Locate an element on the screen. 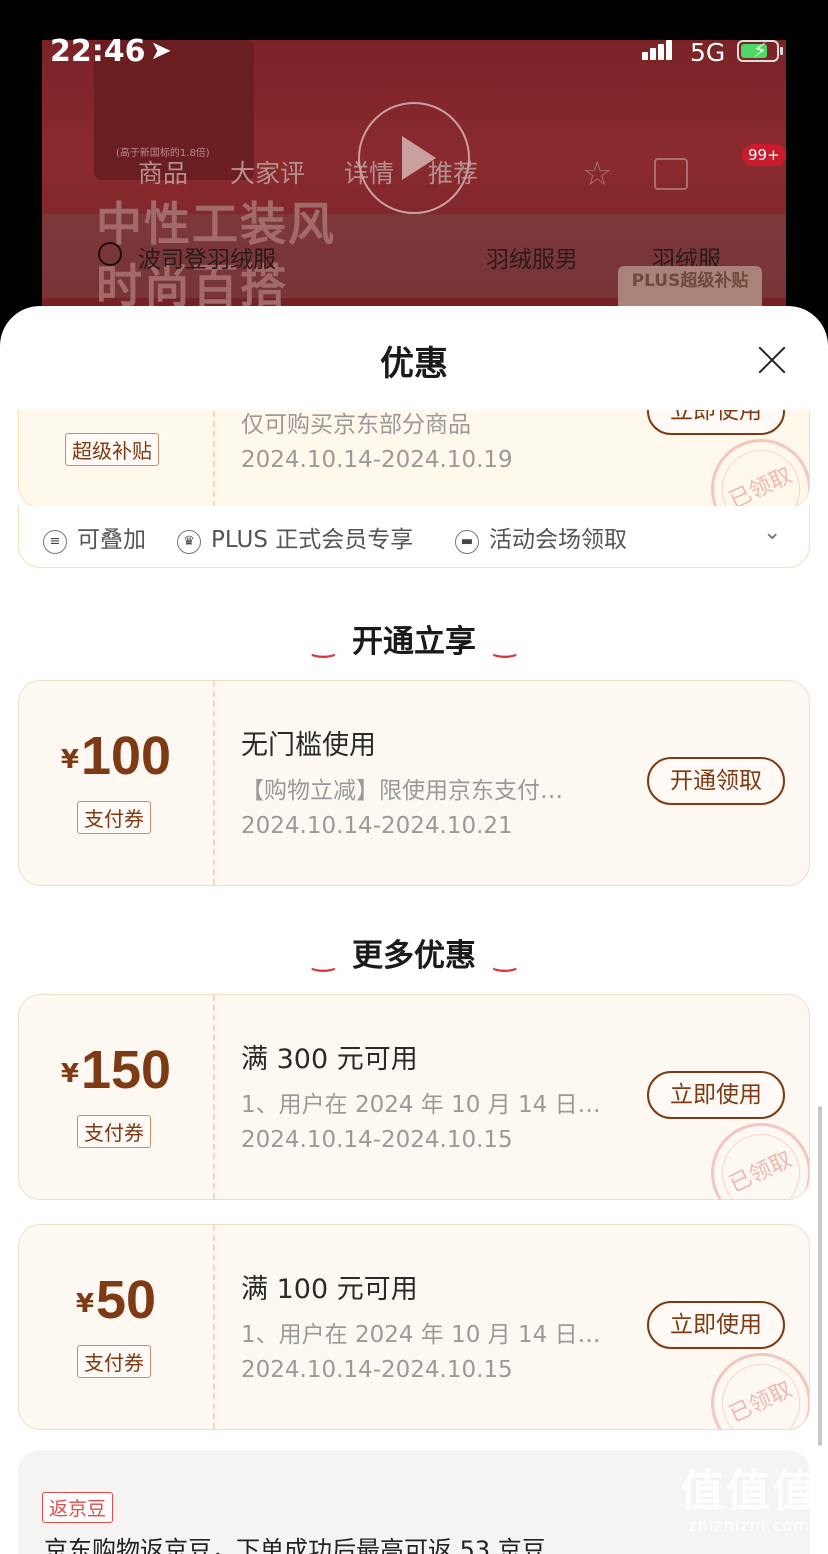 The height and width of the screenshot is (1554, 828). watermark-url: zhizhizhi.com is located at coordinates (749, 1525).